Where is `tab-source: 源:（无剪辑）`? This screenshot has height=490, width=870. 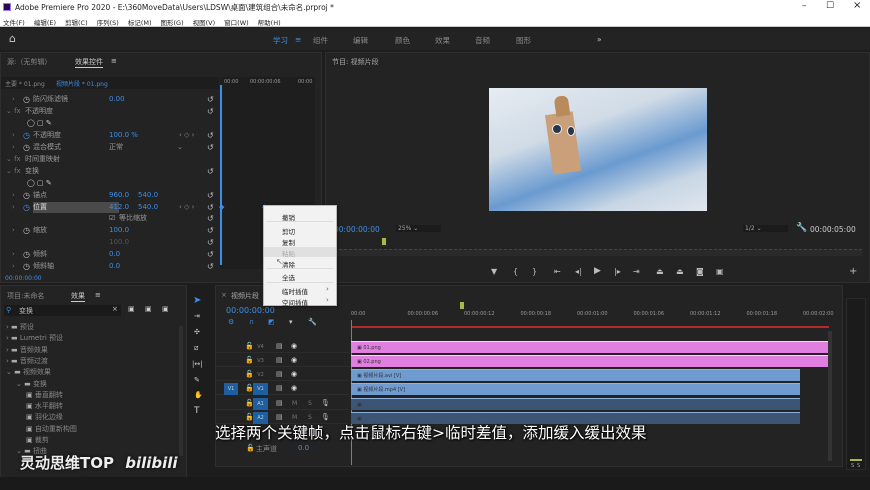 tab-source: 源:（无剪辑） is located at coordinates (29, 62).